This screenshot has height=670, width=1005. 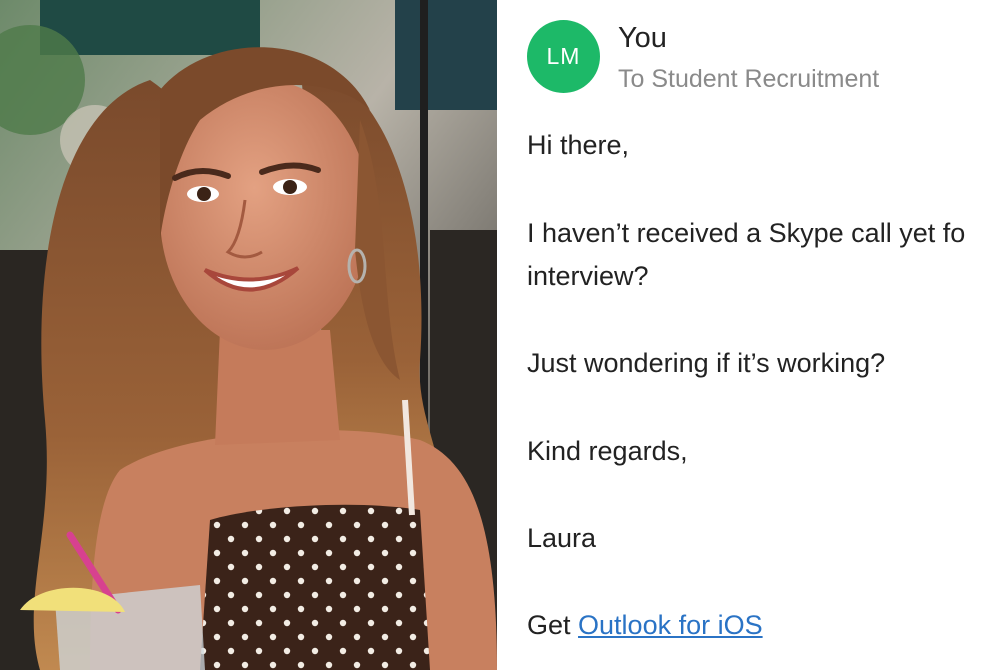 I want to click on sender-avatar: LM, so click(x=563, y=56).